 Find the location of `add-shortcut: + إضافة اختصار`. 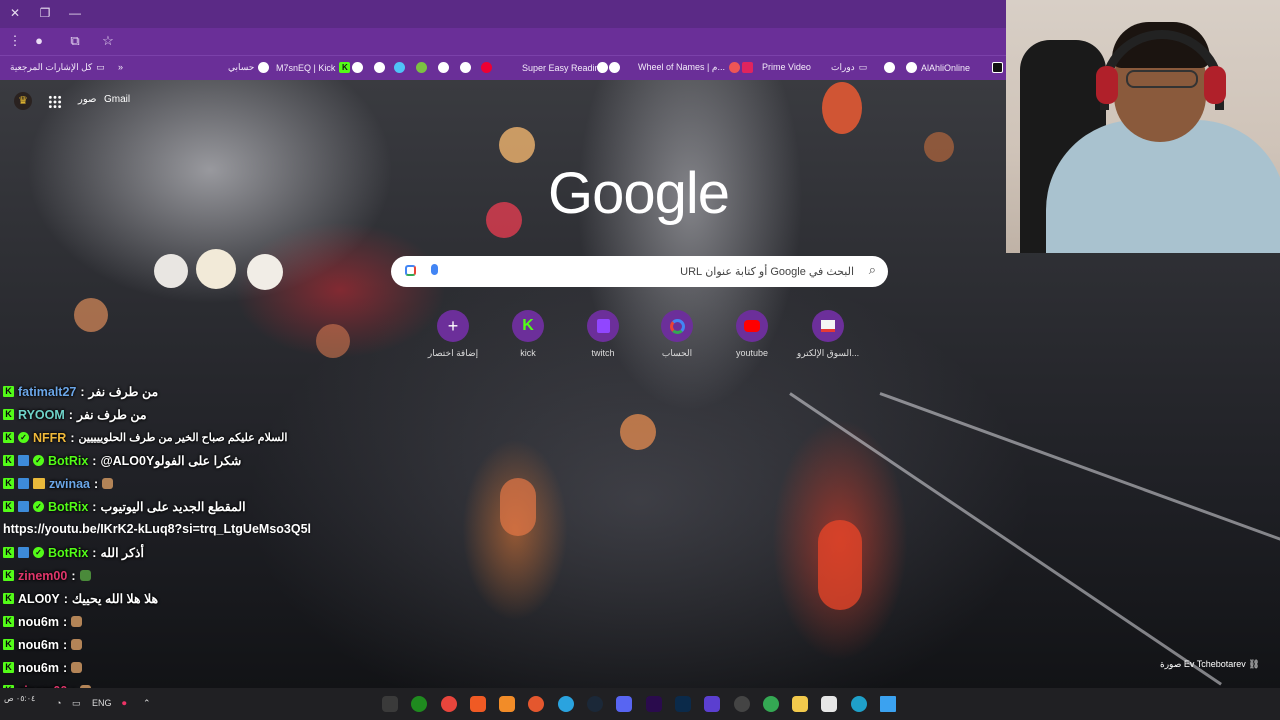

add-shortcut: + إضافة اختصار is located at coordinates (453, 334).